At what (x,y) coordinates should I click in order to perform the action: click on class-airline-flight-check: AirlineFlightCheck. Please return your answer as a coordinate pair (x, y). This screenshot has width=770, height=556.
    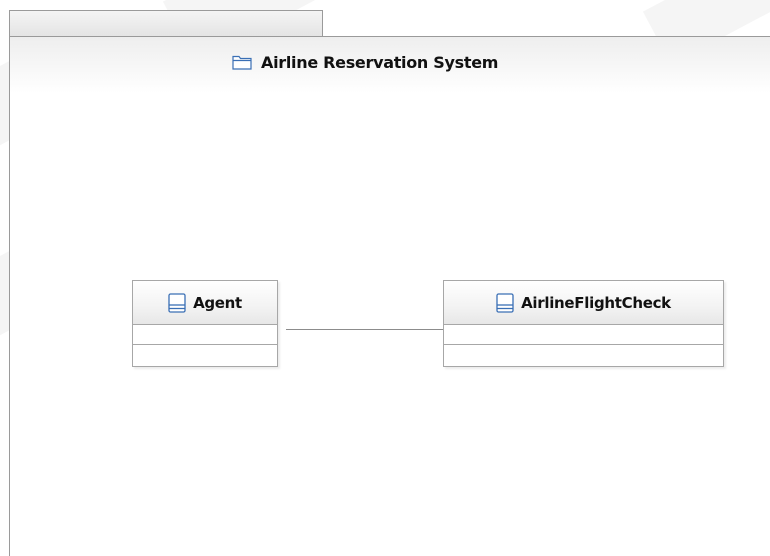
    Looking at the image, I should click on (583, 323).